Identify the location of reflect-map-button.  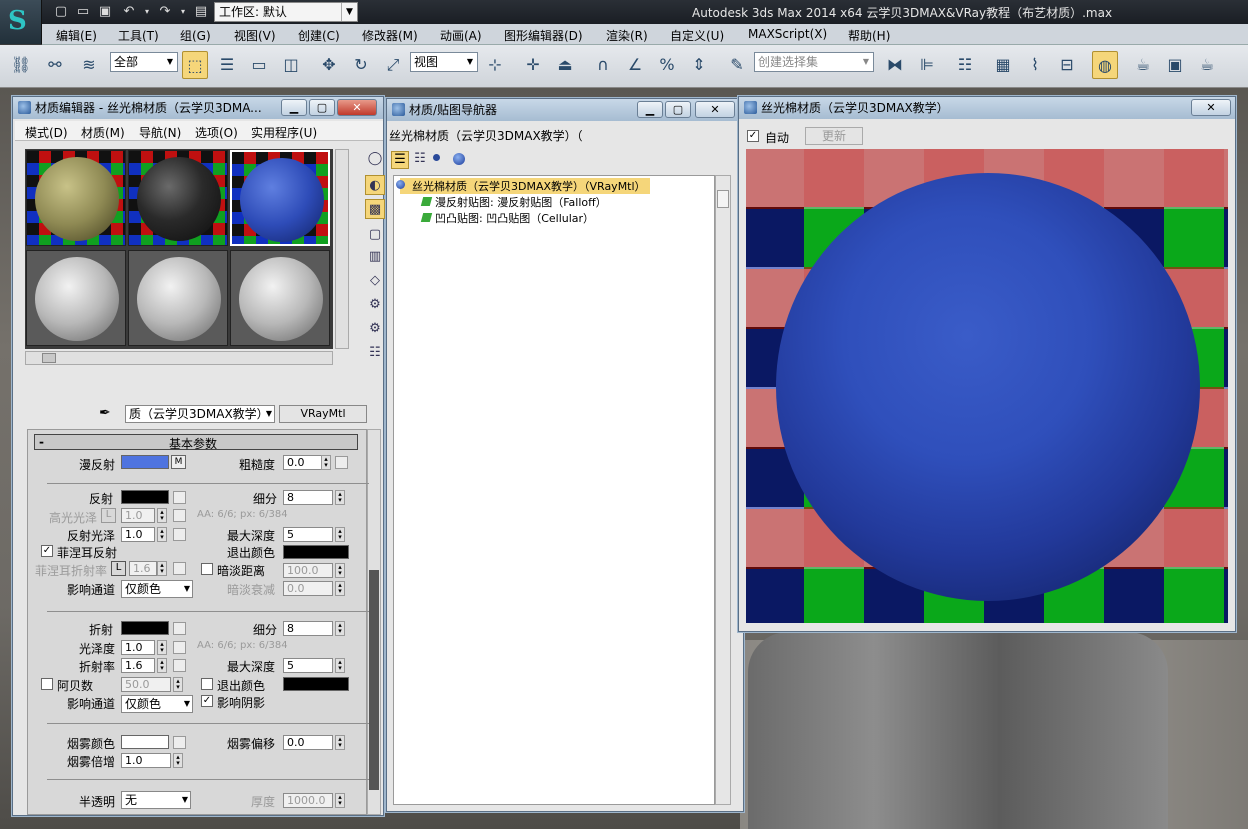
(179, 497).